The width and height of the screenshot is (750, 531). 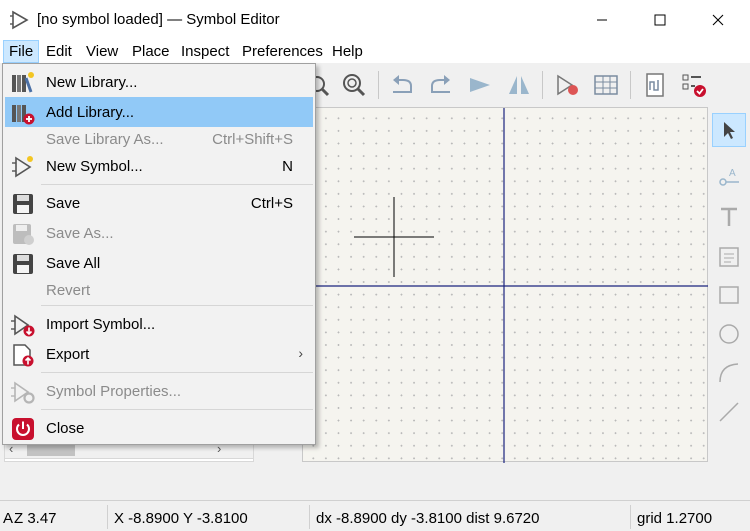 I want to click on right-toolbar: A, so click(x=729, y=284).